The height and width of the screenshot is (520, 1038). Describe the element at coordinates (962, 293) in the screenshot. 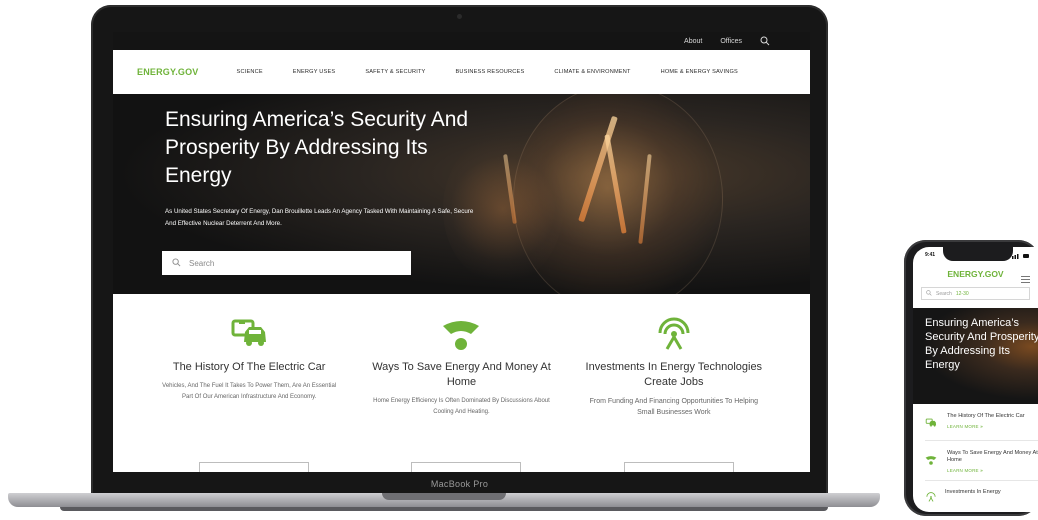

I see `search-hint: 12-30` at that location.